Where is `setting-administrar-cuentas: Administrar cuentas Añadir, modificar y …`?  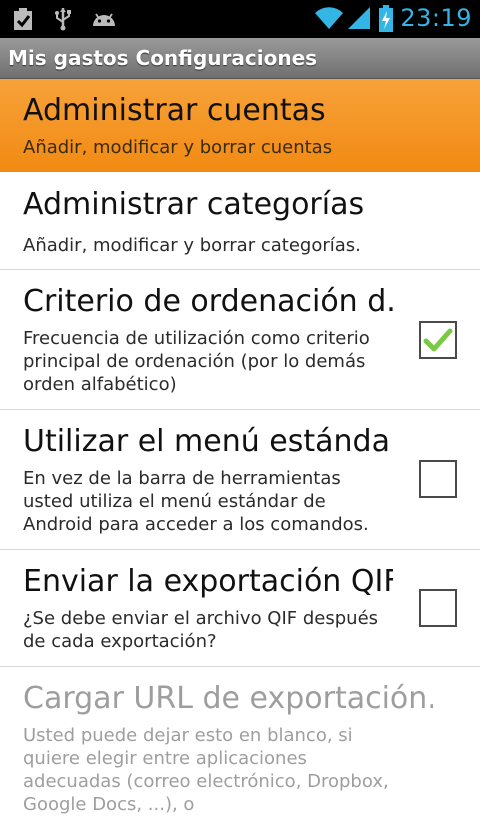 setting-administrar-cuentas: Administrar cuentas Añadir, modificar y … is located at coordinates (240, 125).